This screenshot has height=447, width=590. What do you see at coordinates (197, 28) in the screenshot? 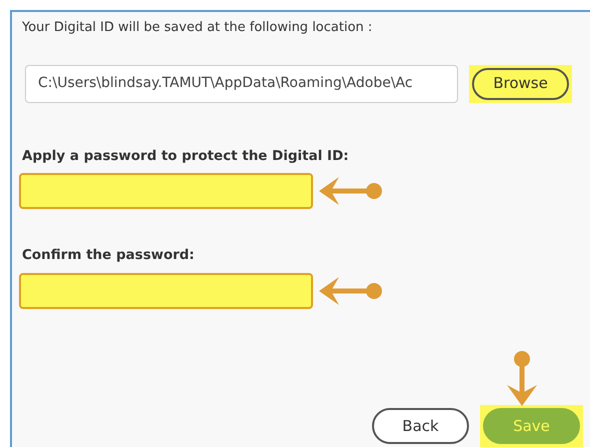
I see `location-label: Your Digital ID will be saved at the following location :` at bounding box center [197, 28].